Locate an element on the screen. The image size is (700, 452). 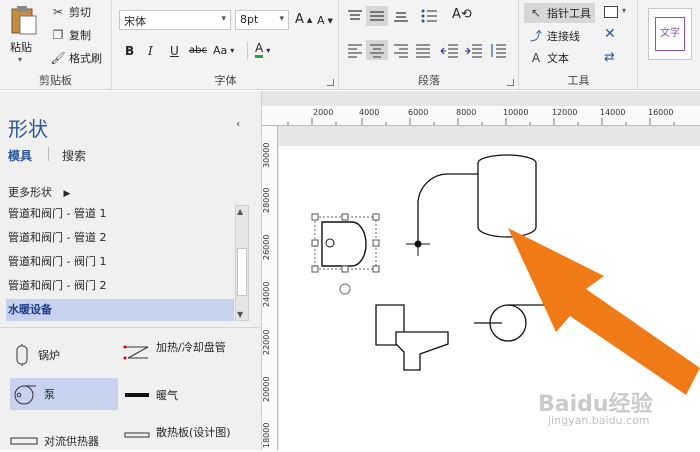
toilet-shape is located at coordinates (412, 337).